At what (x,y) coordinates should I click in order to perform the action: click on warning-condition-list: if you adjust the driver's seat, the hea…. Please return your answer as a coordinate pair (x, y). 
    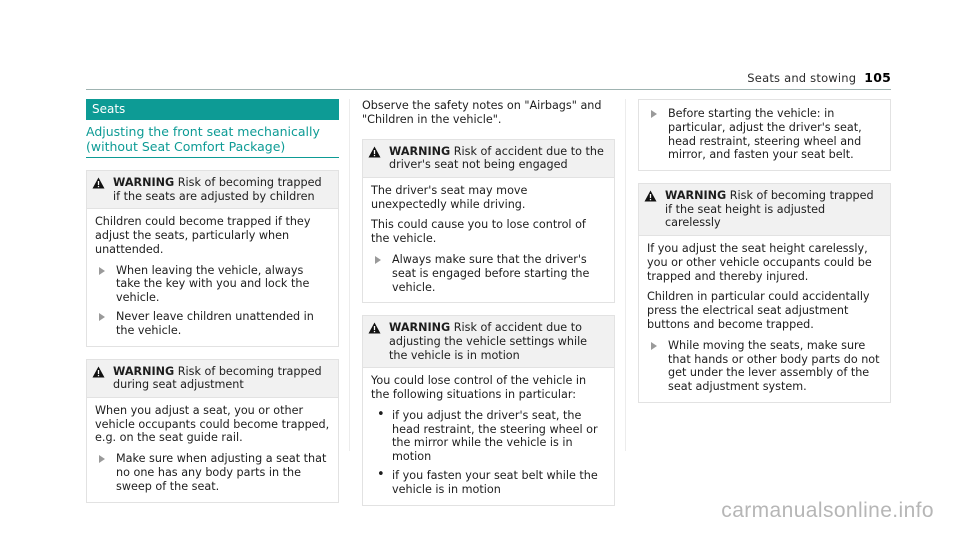
    Looking at the image, I should click on (488, 452).